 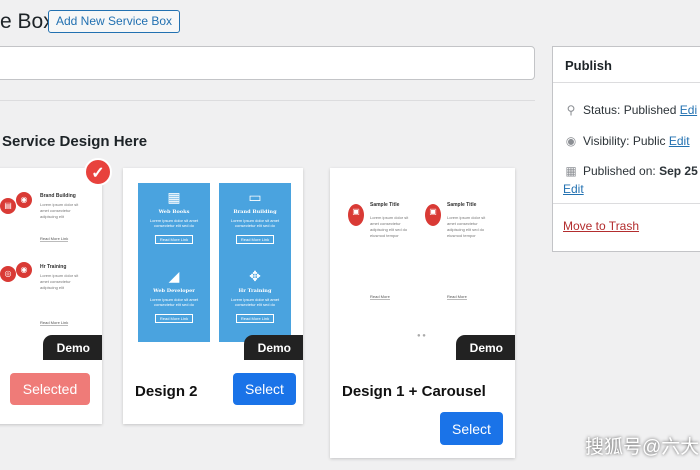 What do you see at coordinates (98, 172) in the screenshot?
I see `check-icon: ✓` at bounding box center [98, 172].